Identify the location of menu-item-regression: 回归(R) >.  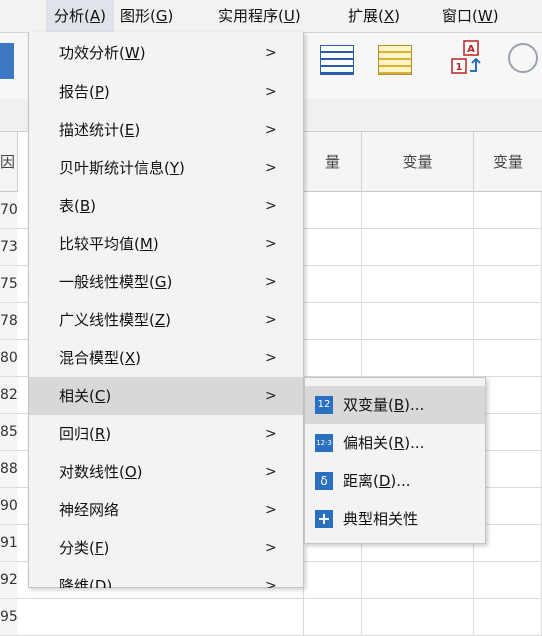
(166, 434).